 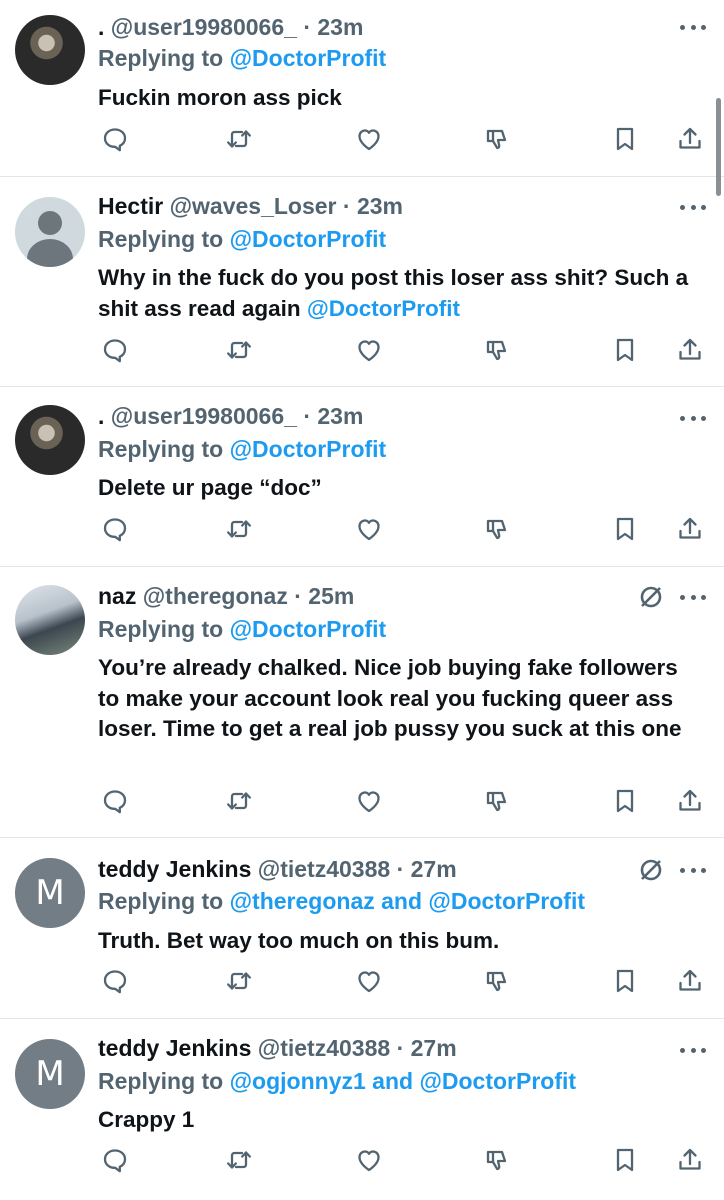 I want to click on tweet-text: Fuckin moron ass pick, so click(x=401, y=98).